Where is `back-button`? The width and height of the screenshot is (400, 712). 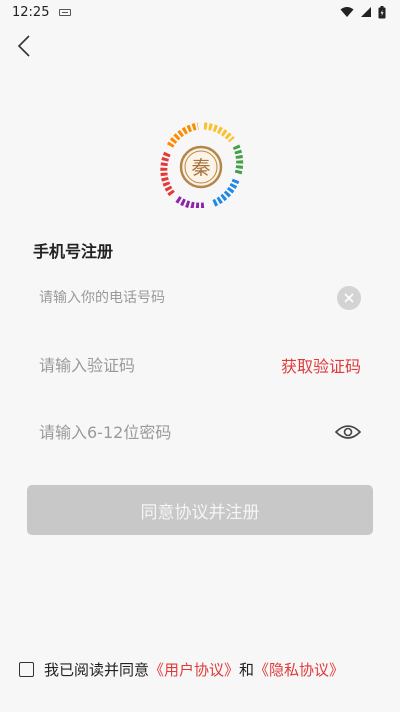
back-button is located at coordinates (24, 46).